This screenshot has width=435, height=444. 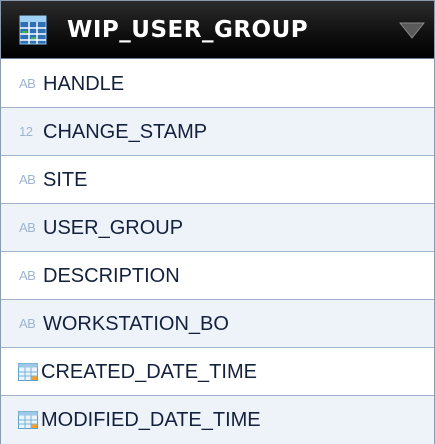 What do you see at coordinates (111, 276) in the screenshot?
I see `column-name: DESCRIPTION` at bounding box center [111, 276].